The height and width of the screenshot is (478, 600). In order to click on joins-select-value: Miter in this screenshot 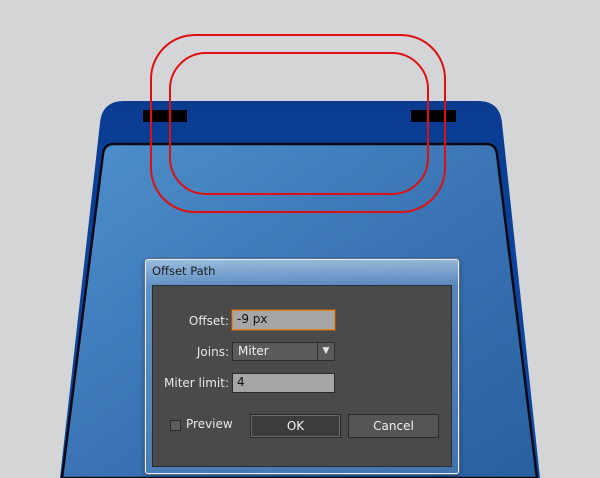, I will do `click(253, 351)`.